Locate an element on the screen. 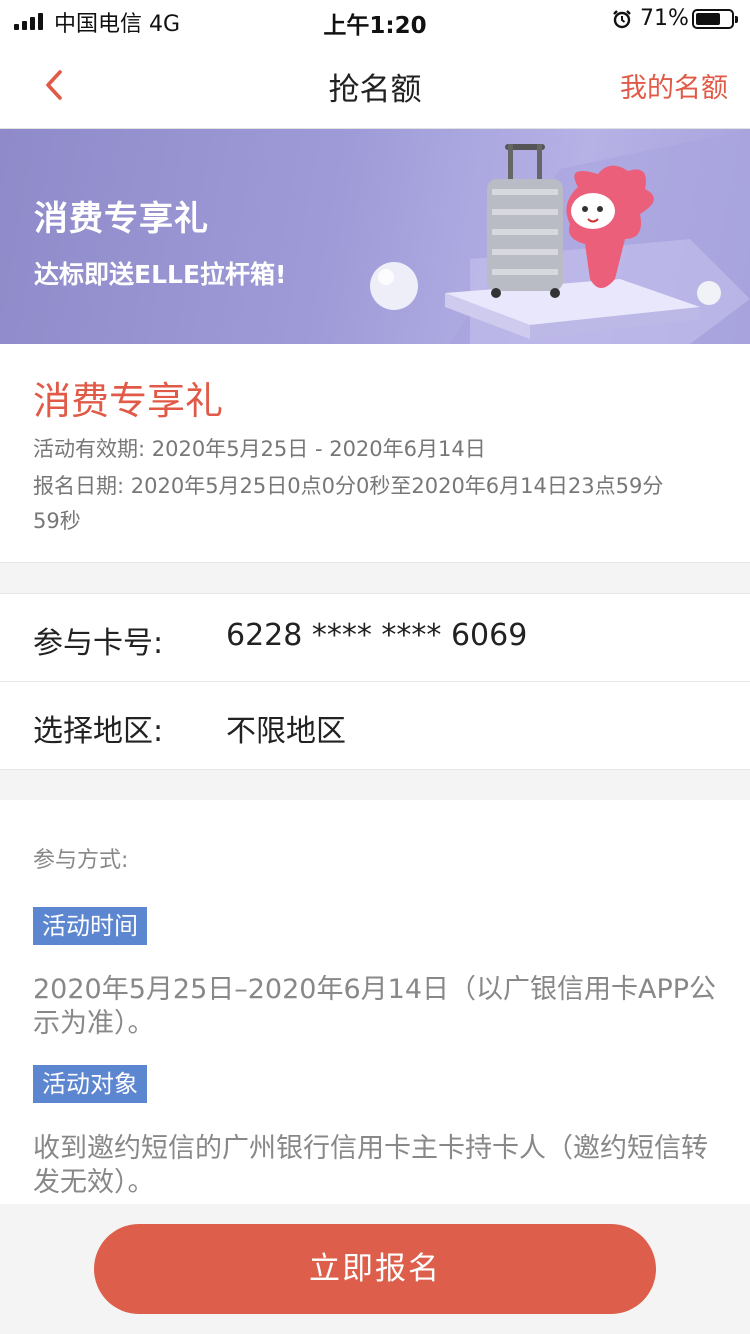 The height and width of the screenshot is (1334, 750). card-number-label: 参与卡号: is located at coordinates (98, 643).